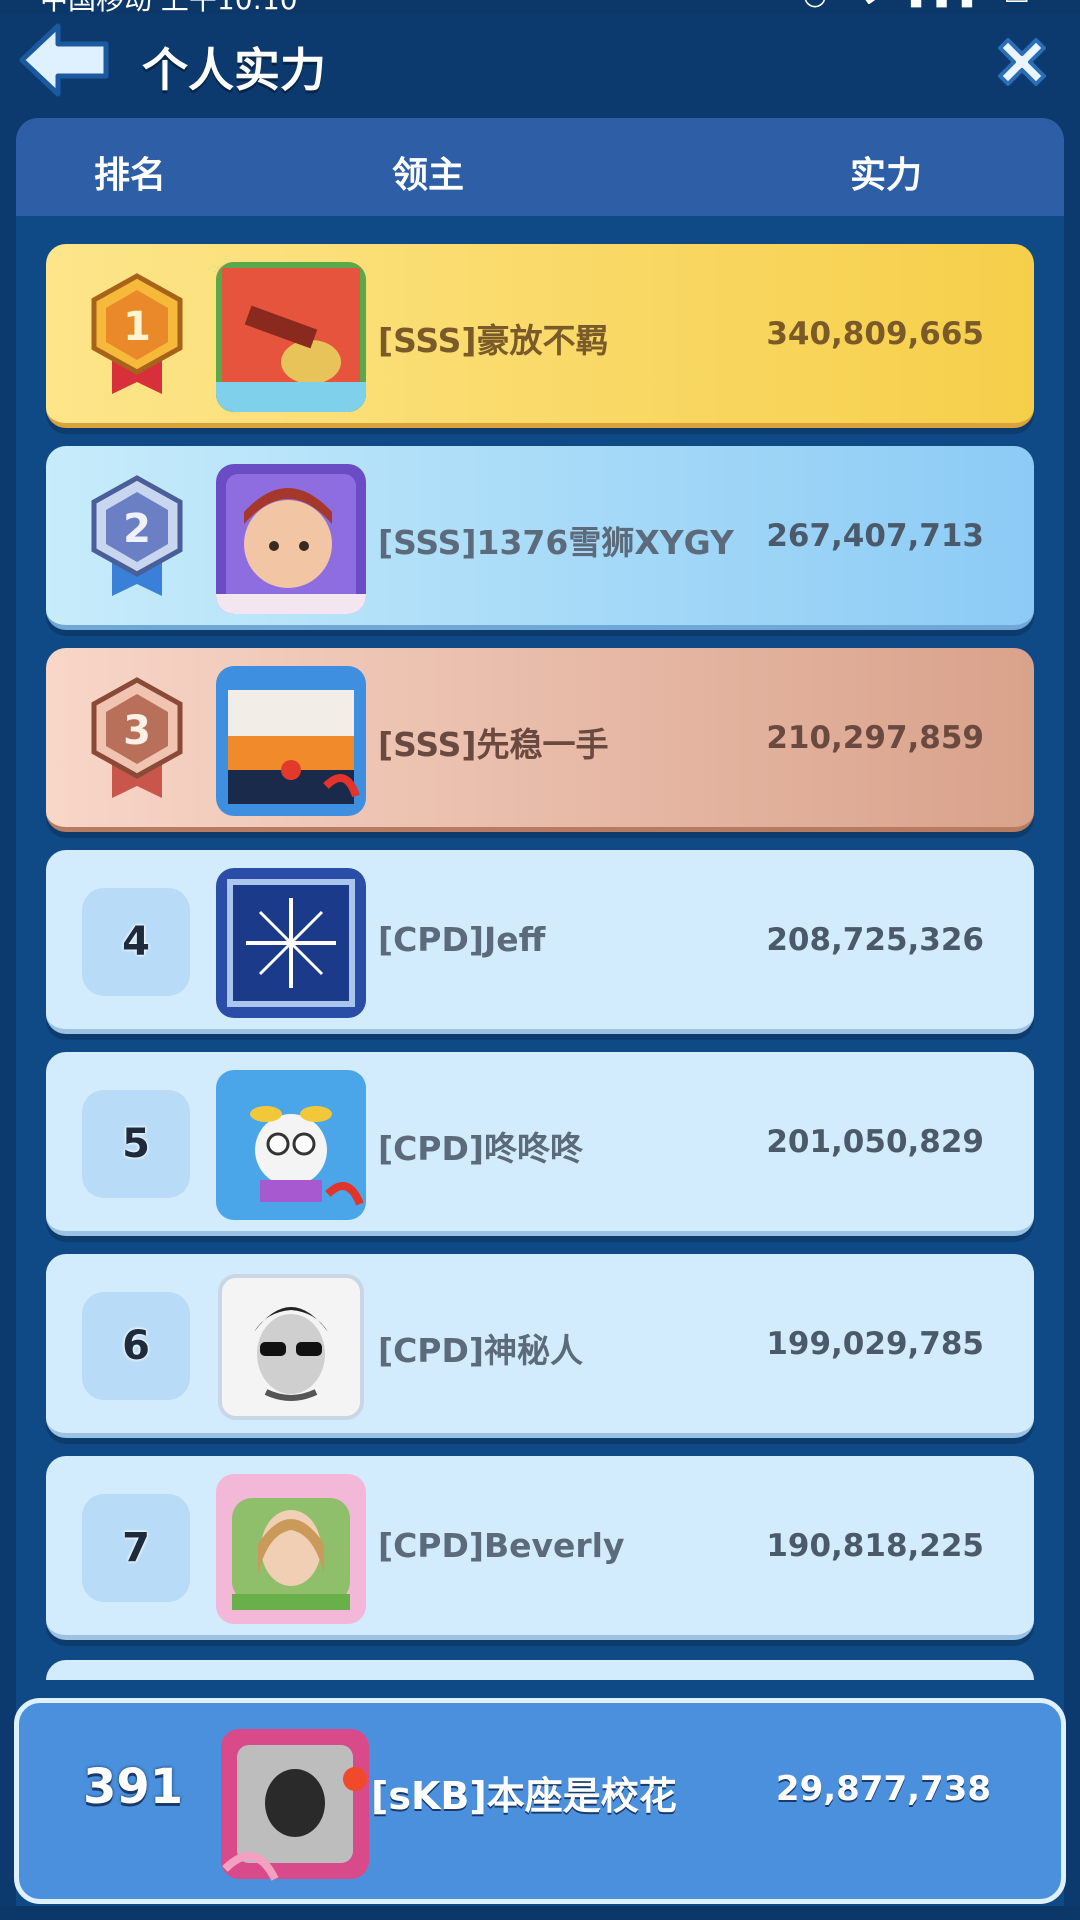 This screenshot has height=1920, width=1080. I want to click on table-row: 4 [CPD]Jeff 208,725,326, so click(540, 942).